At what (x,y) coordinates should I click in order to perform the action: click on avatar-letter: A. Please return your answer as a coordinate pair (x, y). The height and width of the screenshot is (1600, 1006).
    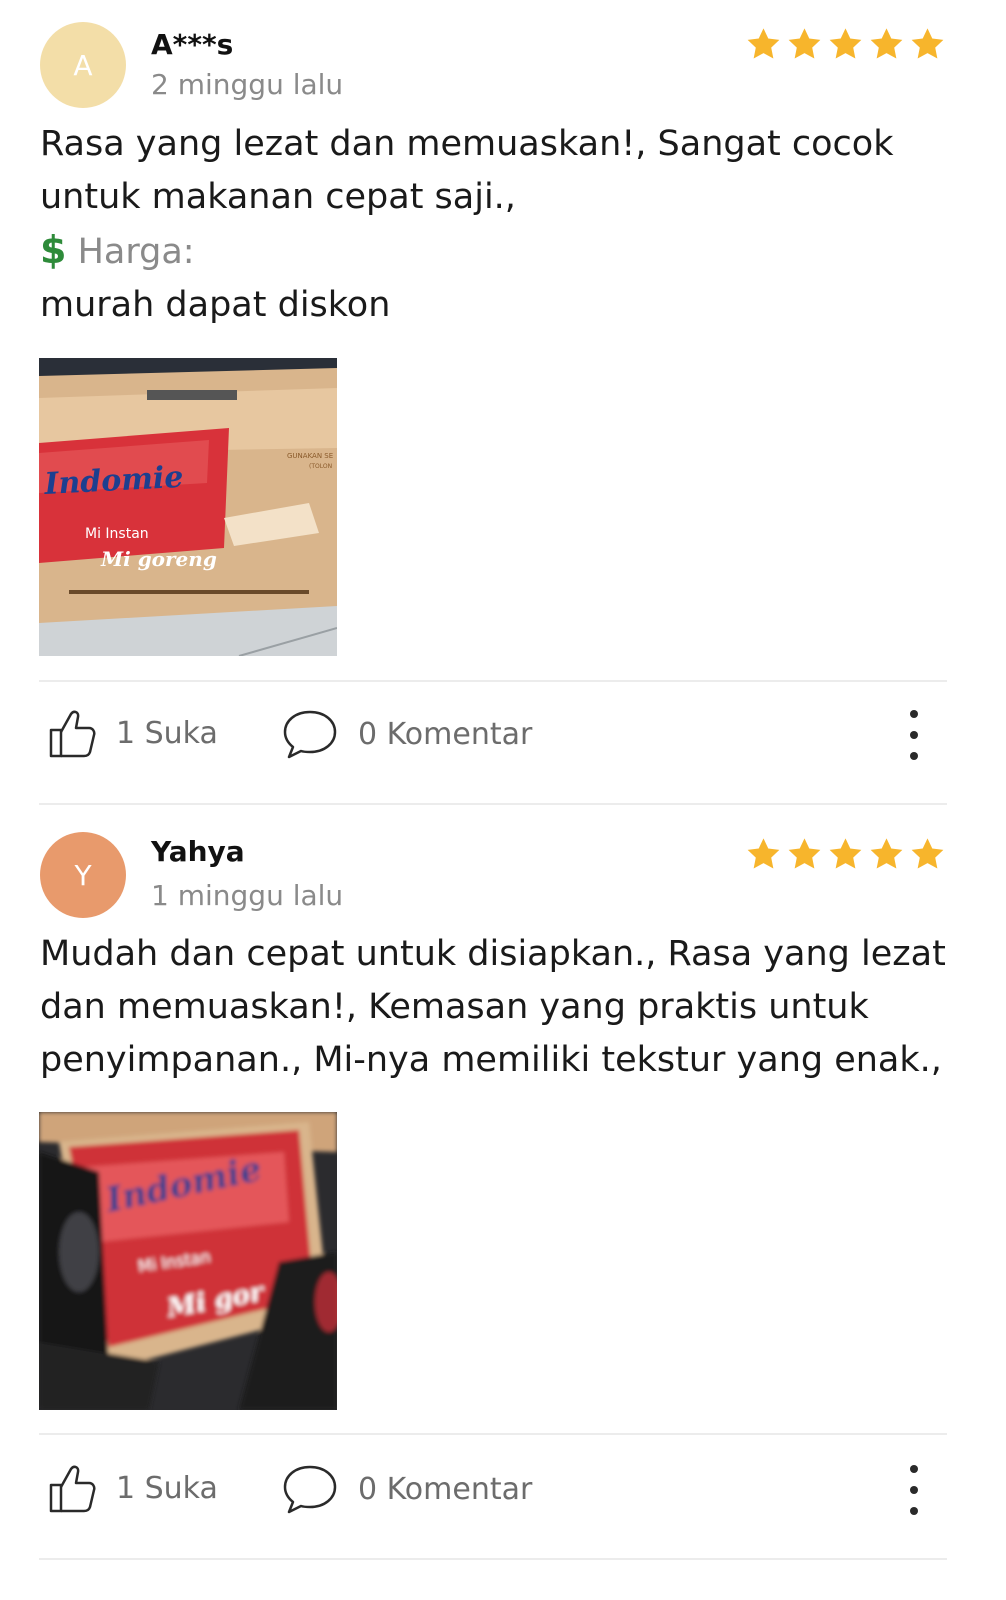
    Looking at the image, I should click on (83, 65).